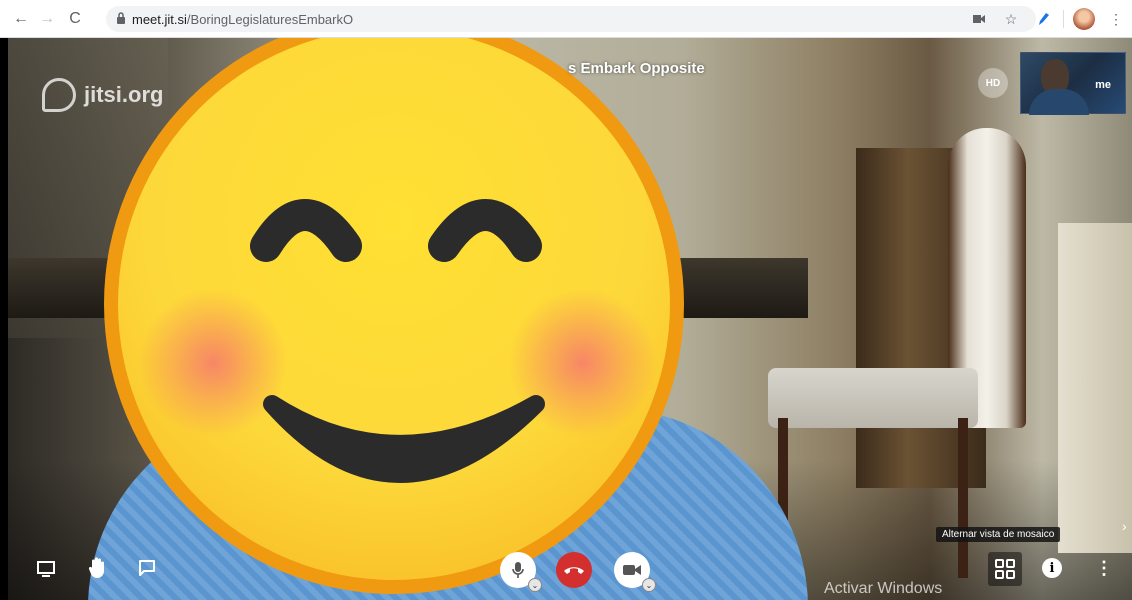  I want to click on background-chair-seat, so click(873, 398).